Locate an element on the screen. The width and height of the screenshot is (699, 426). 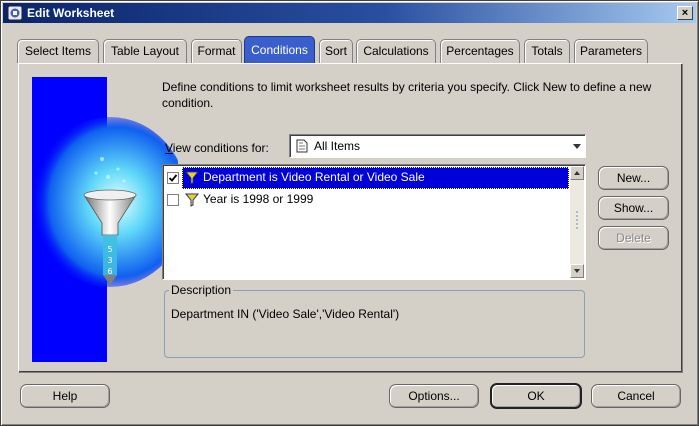
scroll-grip-icon is located at coordinates (577, 221).